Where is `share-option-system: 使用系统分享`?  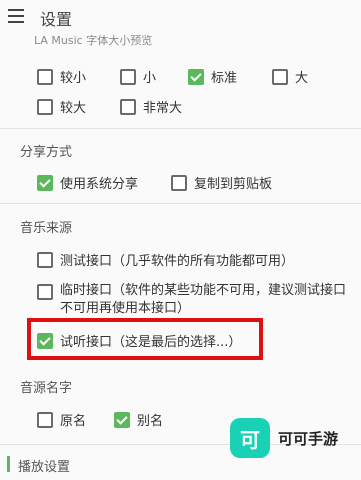 share-option-system: 使用系统分享 is located at coordinates (87, 182).